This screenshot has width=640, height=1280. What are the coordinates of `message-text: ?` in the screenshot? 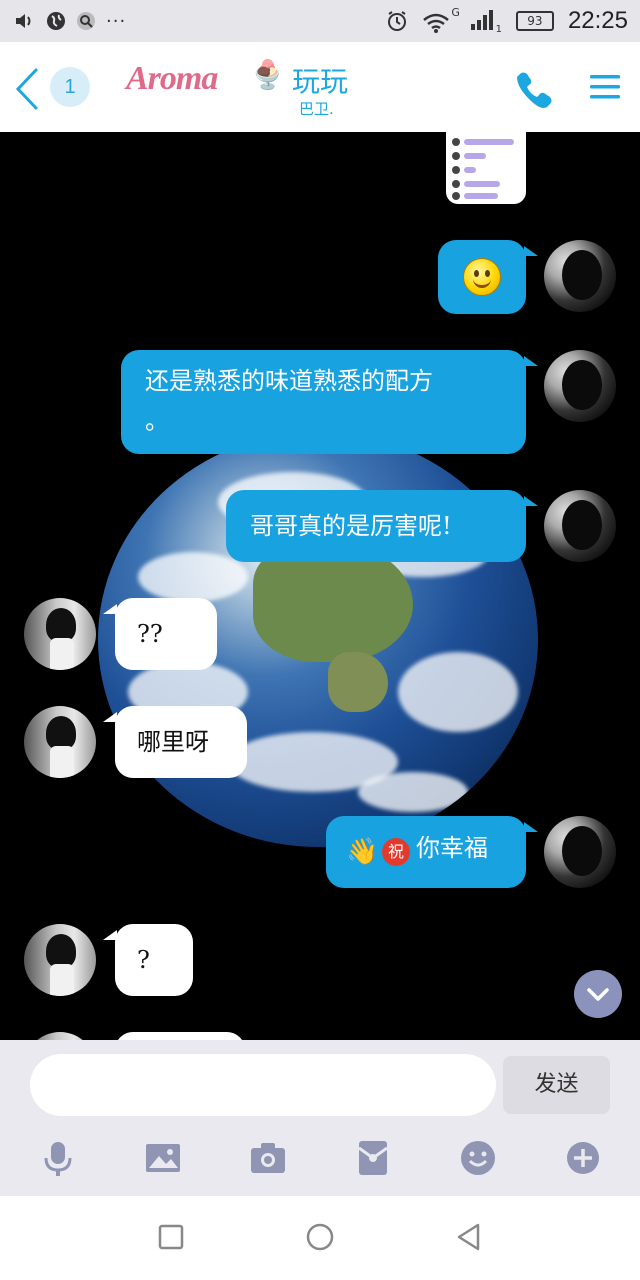 It's located at (143, 960).